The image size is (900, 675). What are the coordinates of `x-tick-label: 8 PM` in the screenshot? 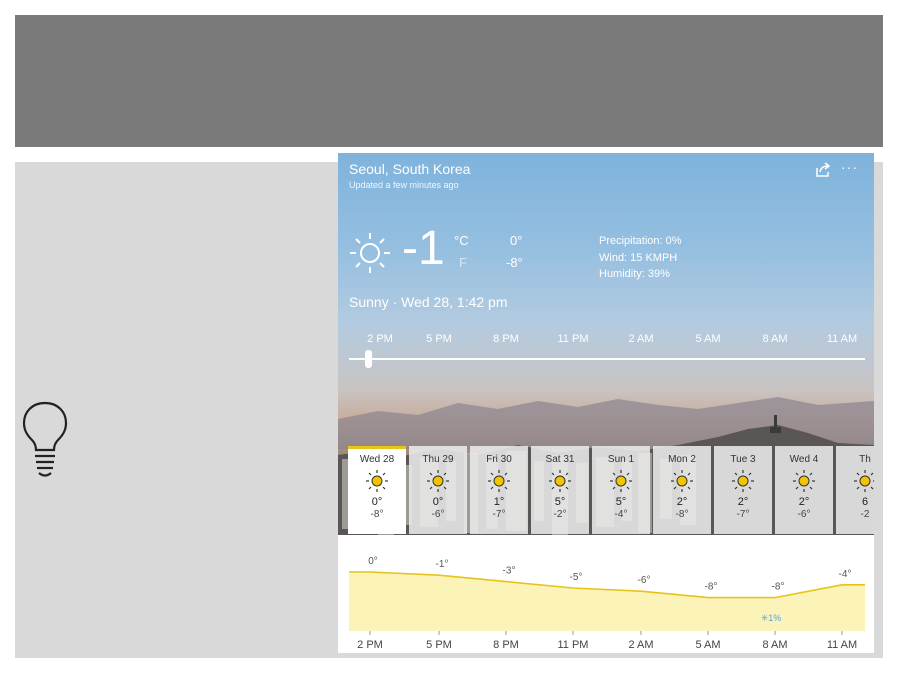 It's located at (506, 645).